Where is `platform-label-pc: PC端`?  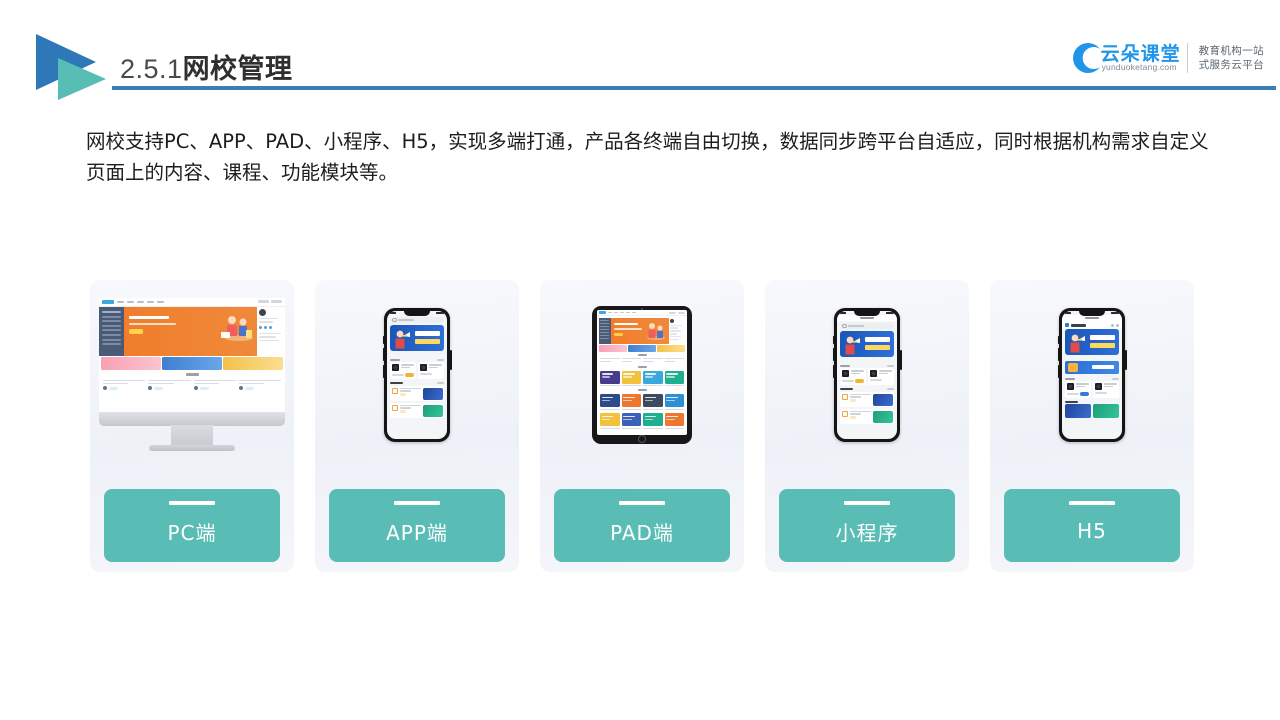
platform-label-pc: PC端 is located at coordinates (192, 525).